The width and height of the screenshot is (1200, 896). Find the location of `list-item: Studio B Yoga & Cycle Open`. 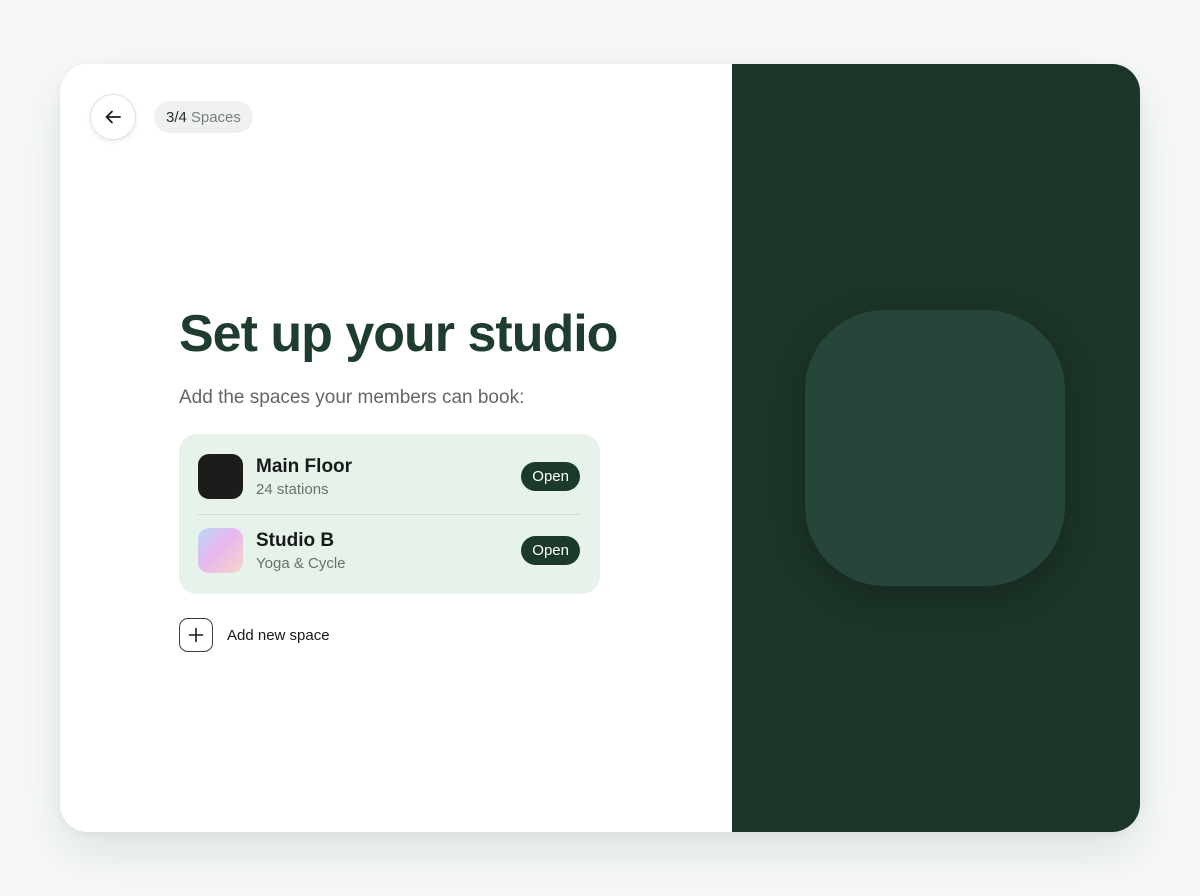

list-item: Studio B Yoga & Cycle Open is located at coordinates (389, 558).